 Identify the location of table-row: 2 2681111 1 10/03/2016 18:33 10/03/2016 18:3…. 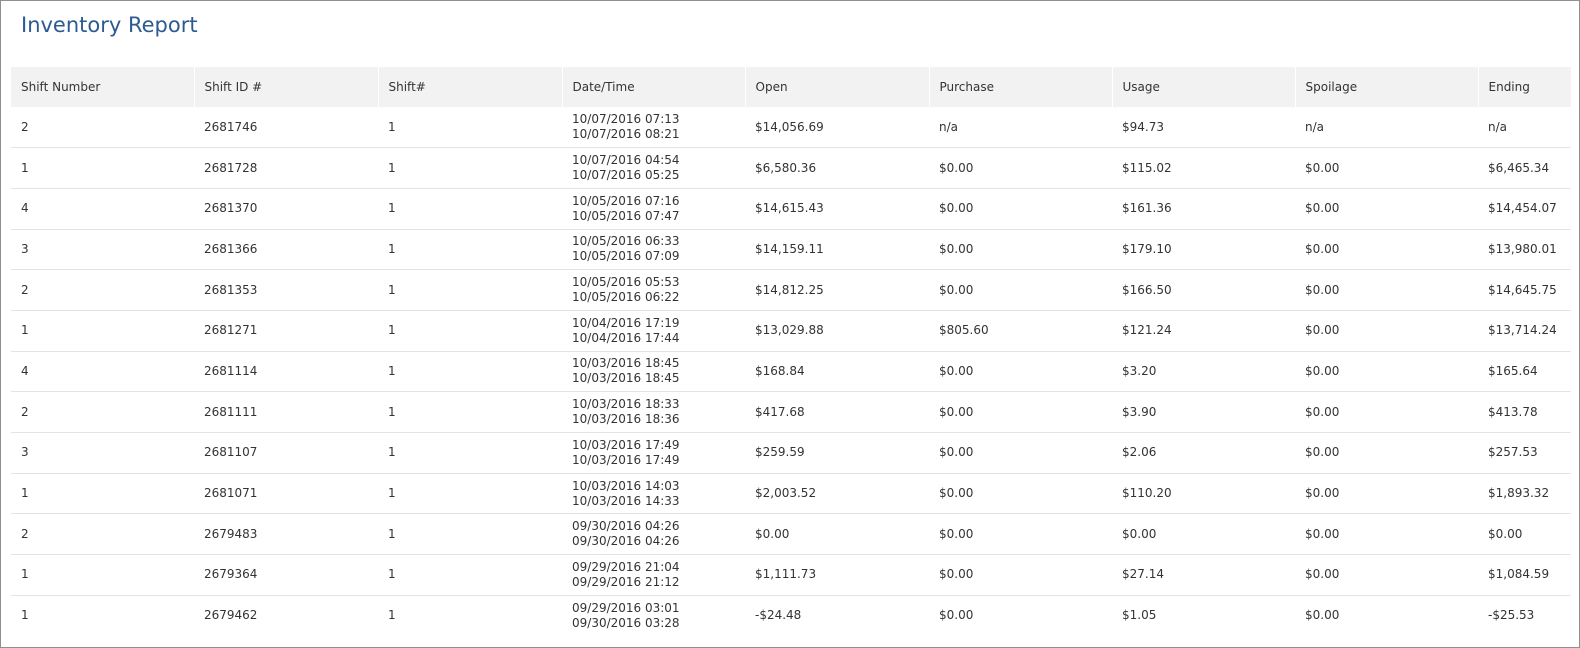
(791, 412).